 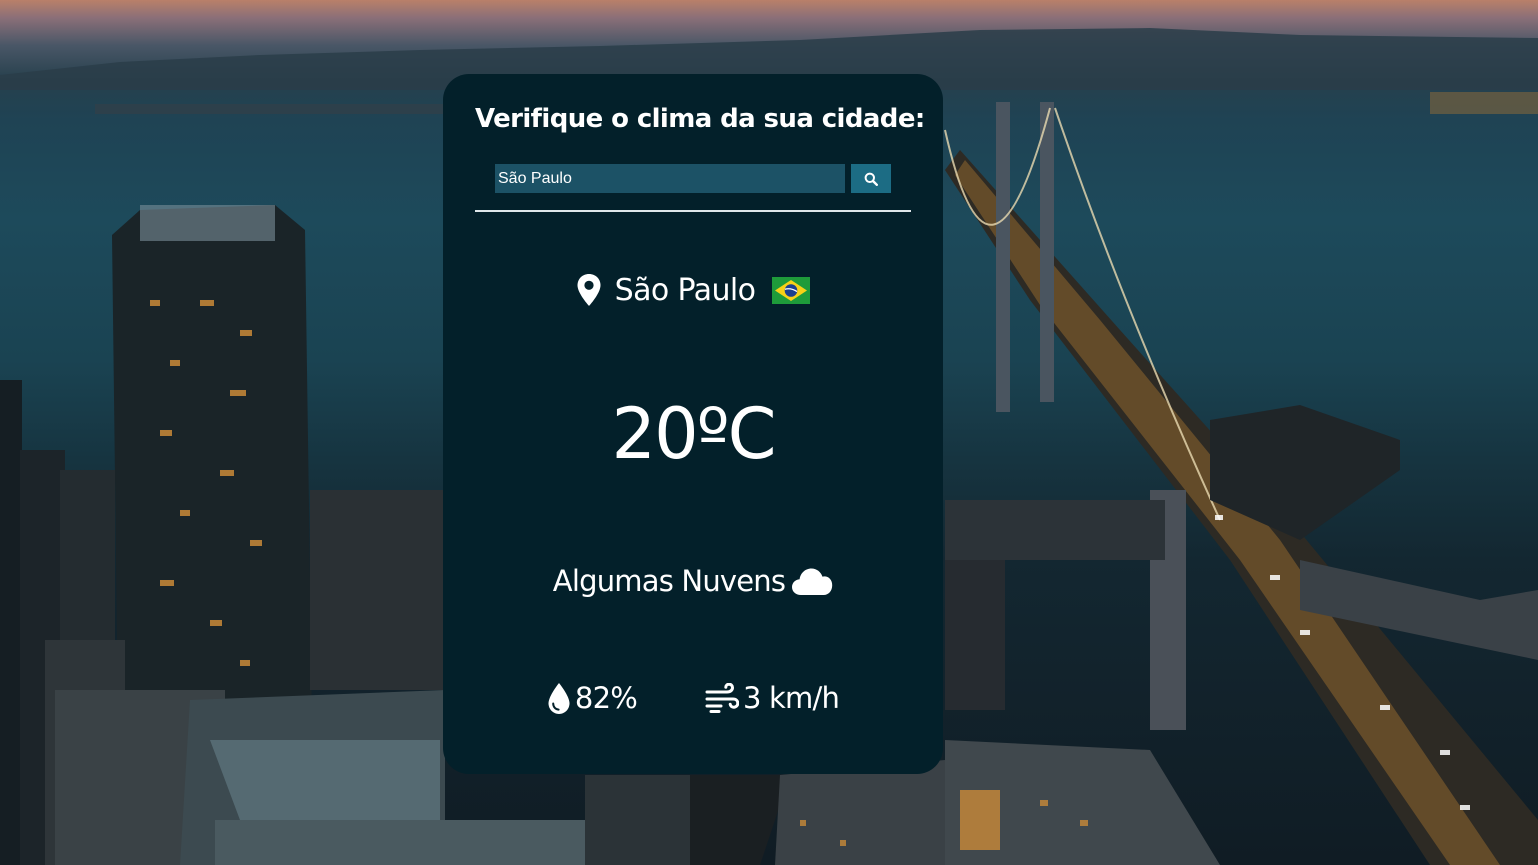 I want to click on location-row: São Paulo, so click(x=693, y=290).